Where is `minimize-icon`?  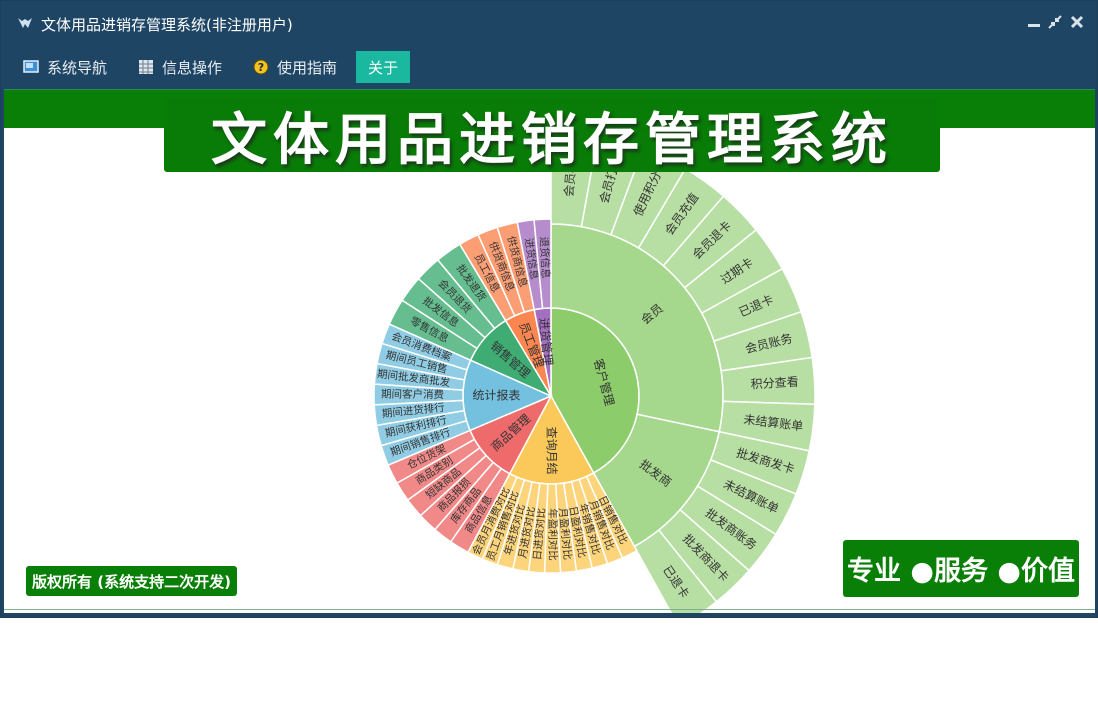 minimize-icon is located at coordinates (1034, 22).